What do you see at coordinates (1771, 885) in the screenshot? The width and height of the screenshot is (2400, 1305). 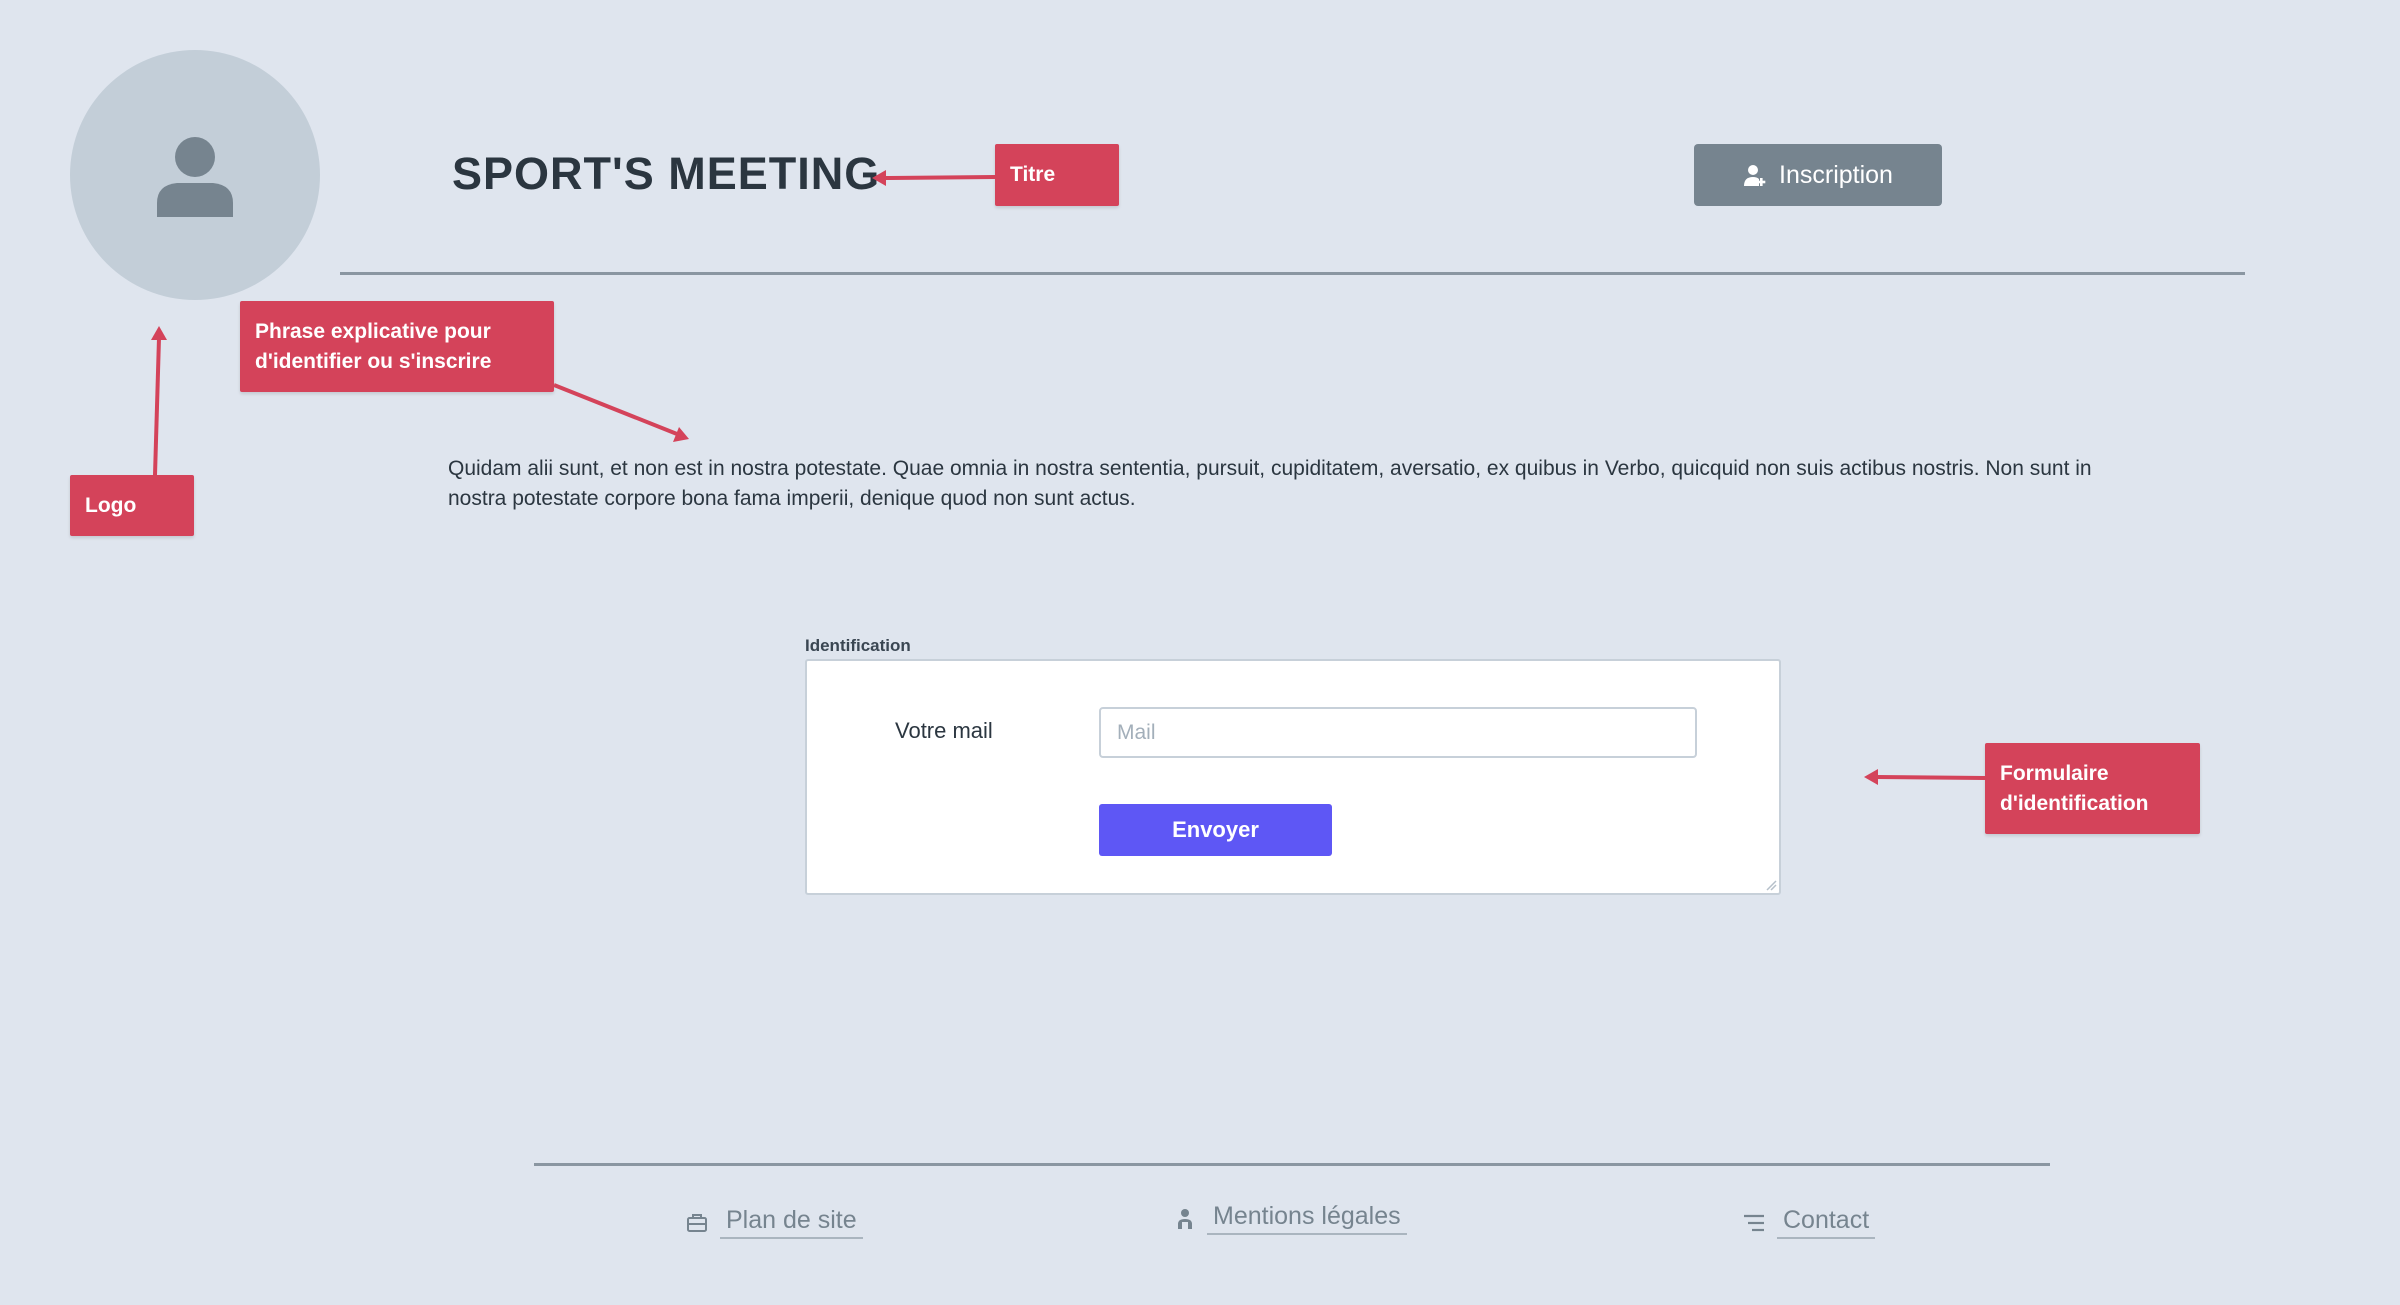 I see `resize-grip-icon` at bounding box center [1771, 885].